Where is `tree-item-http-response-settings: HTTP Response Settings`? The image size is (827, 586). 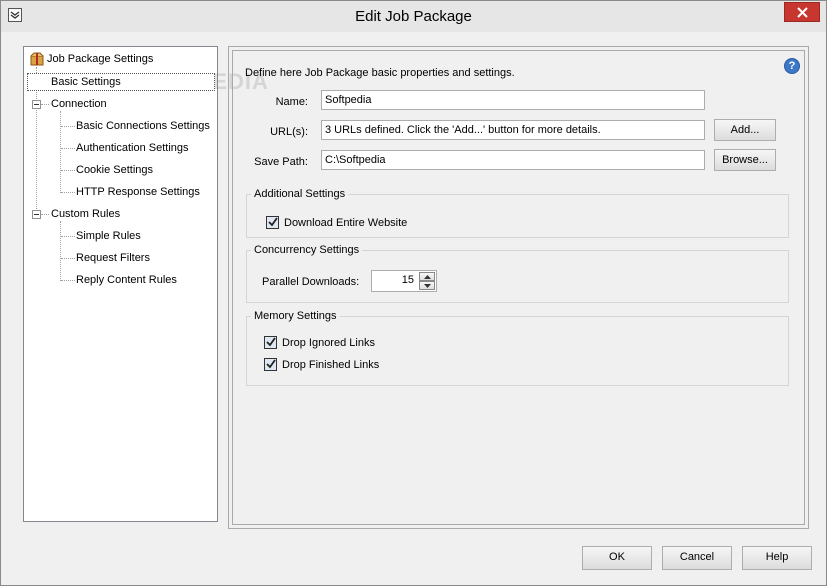 tree-item-http-response-settings: HTTP Response Settings is located at coordinates (138, 192).